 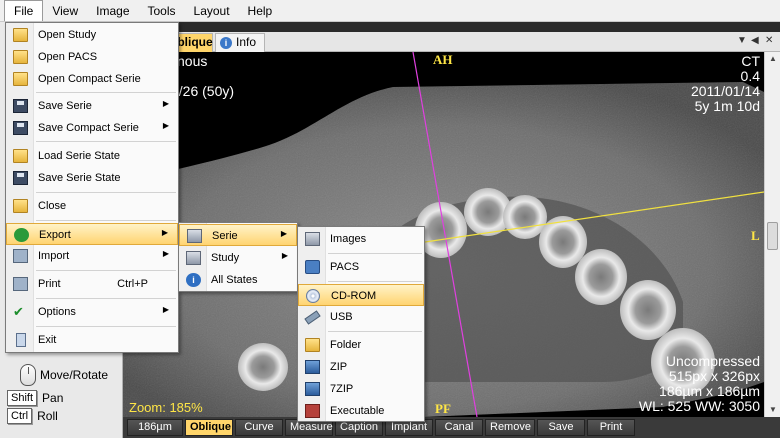 I want to click on menu-item-open-study: Open Study, so click(x=92, y=35).